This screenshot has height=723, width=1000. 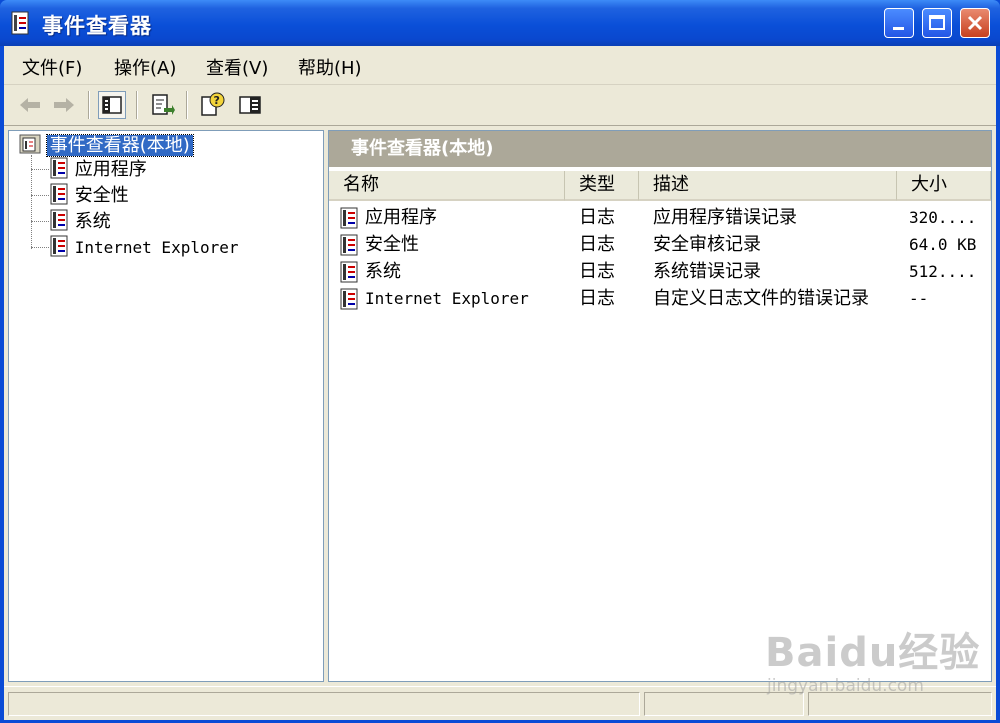 What do you see at coordinates (943, 244) in the screenshot?
I see `cell-size: 64.0 KB` at bounding box center [943, 244].